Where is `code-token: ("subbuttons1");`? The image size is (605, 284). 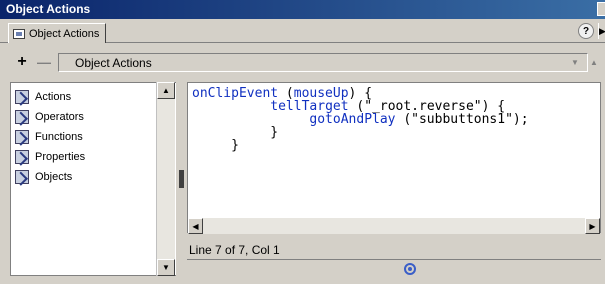
code-token: ("subbuttons1"); is located at coordinates (462, 119).